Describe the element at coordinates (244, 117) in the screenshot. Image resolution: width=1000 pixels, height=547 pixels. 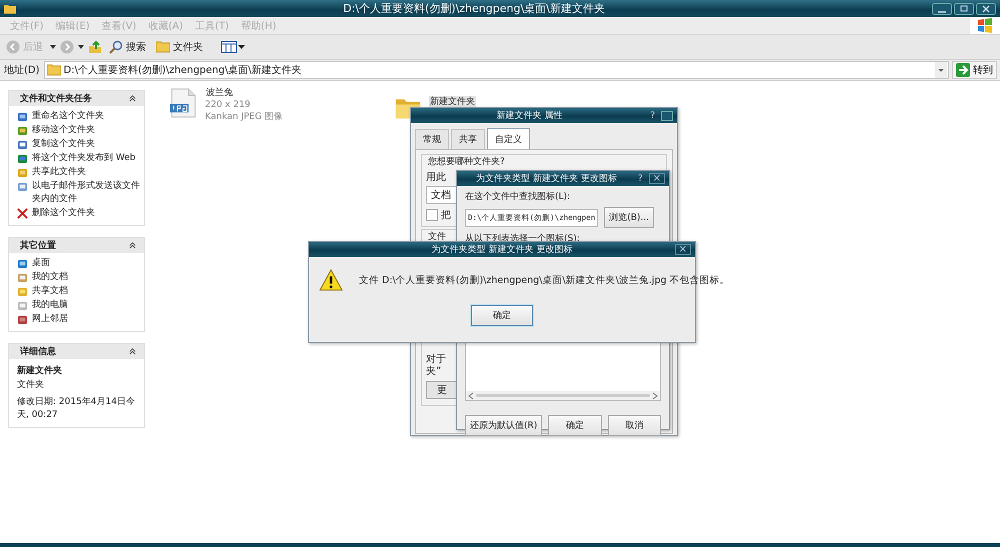
I see `file-type: Kankan JPEG 图像` at that location.